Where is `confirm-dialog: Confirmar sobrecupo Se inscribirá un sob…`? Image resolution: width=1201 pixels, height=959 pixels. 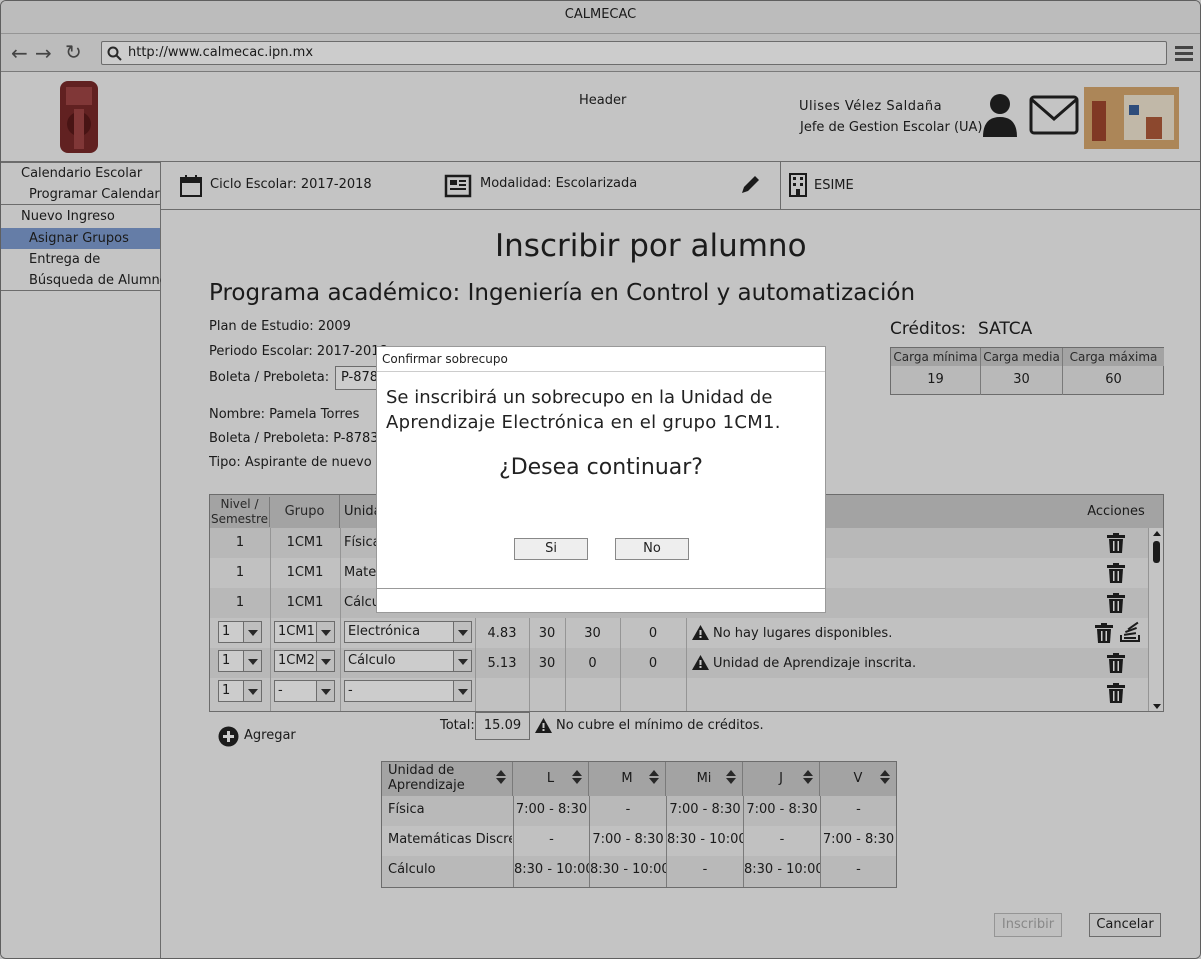 confirm-dialog: Confirmar sobrecupo Se inscribirá un sob… is located at coordinates (601, 479).